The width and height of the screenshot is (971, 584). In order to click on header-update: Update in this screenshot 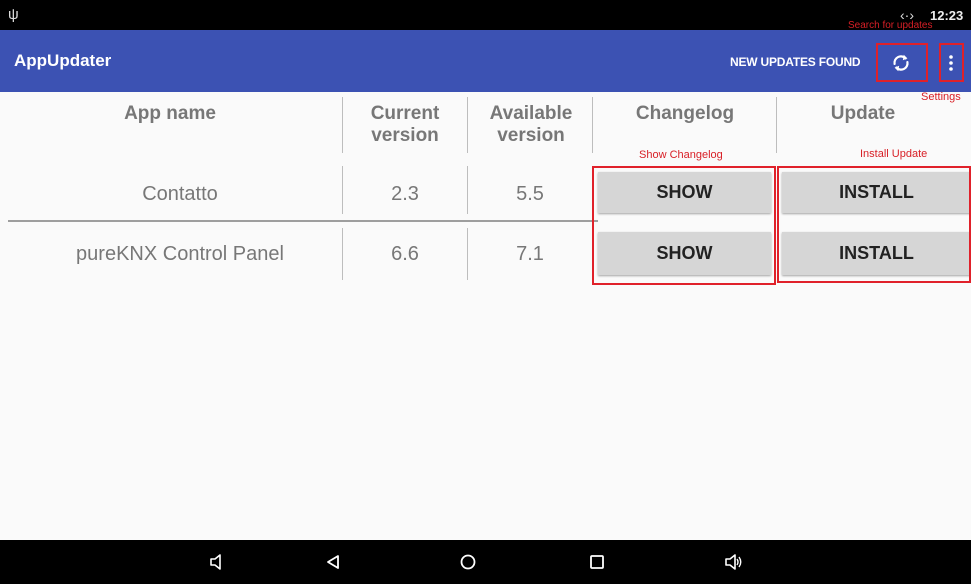, I will do `click(863, 113)`.